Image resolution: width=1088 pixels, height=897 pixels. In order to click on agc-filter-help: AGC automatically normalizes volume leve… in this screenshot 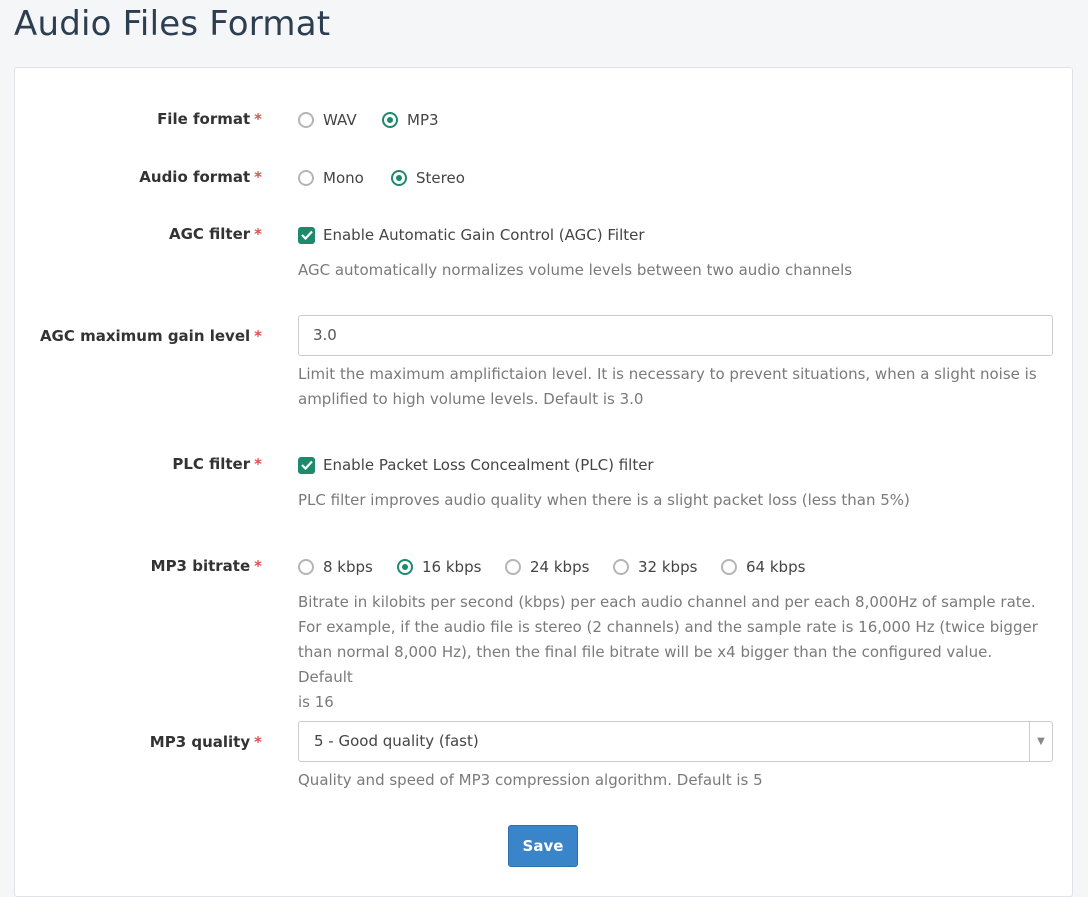, I will do `click(575, 270)`.